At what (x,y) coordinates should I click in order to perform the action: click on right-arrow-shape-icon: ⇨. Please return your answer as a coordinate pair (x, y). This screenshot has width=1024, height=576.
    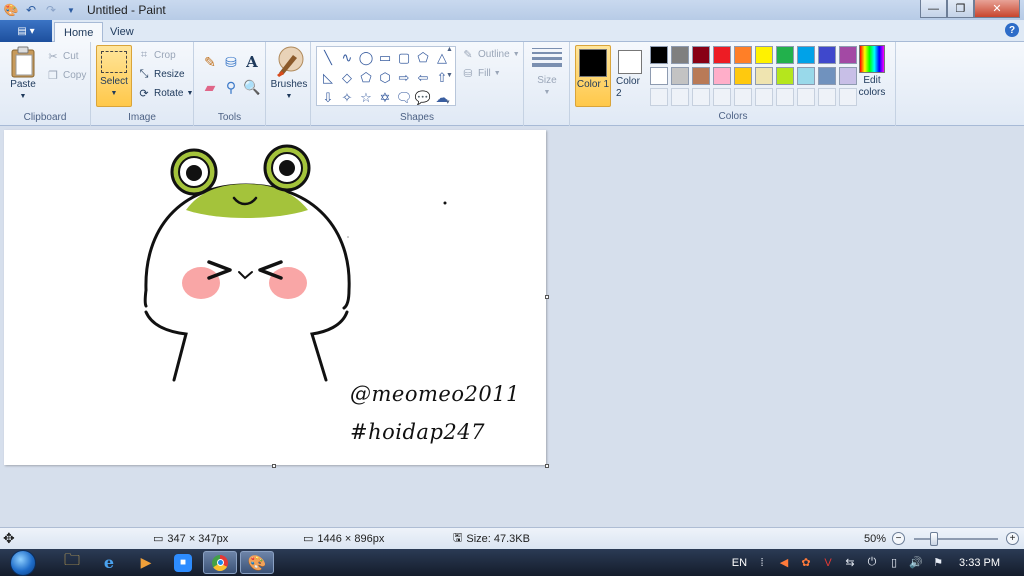
    Looking at the image, I should click on (404, 77).